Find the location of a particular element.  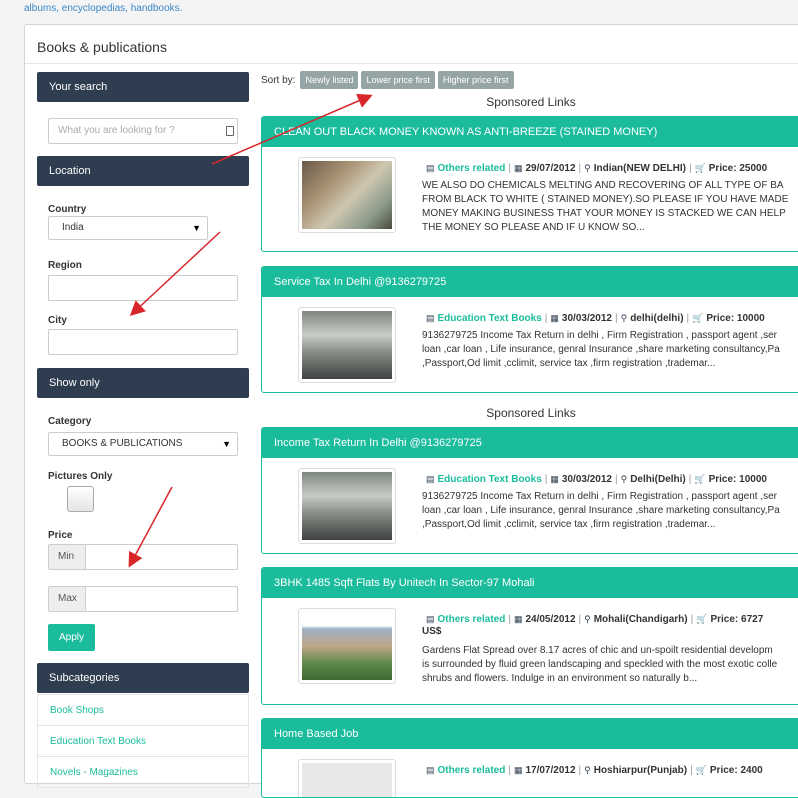

listing-title: Home Based Job is located at coordinates (530, 734).